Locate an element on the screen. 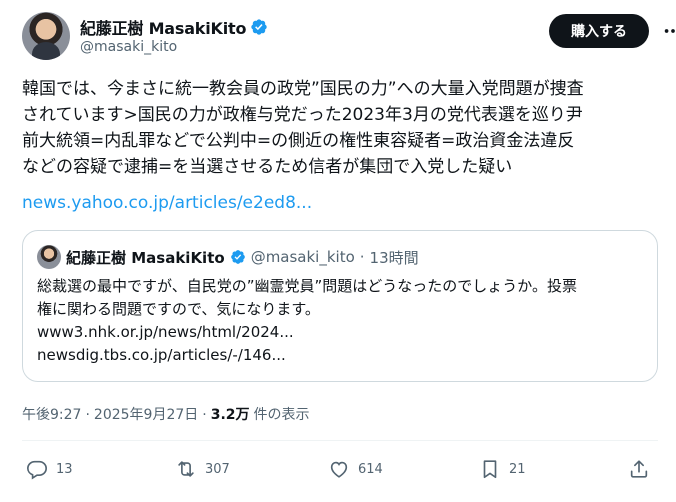  verified-badge-icon is located at coordinates (259, 27).